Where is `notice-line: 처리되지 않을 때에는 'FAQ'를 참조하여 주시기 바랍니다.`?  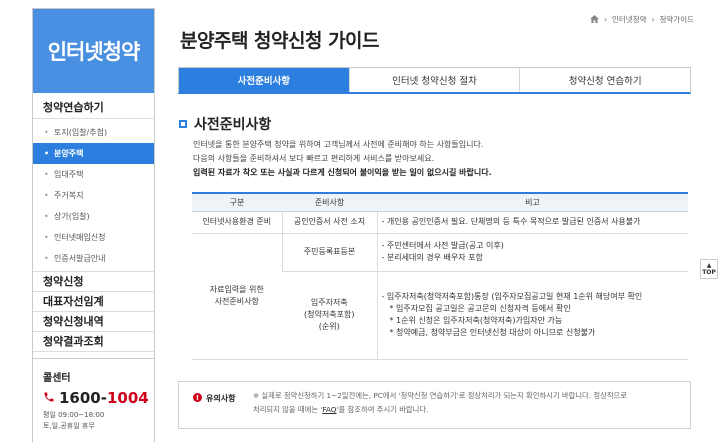 notice-line: 처리되지 않을 때에는 'FAQ'를 참조하여 주시기 바랍니다. is located at coordinates (466, 410).